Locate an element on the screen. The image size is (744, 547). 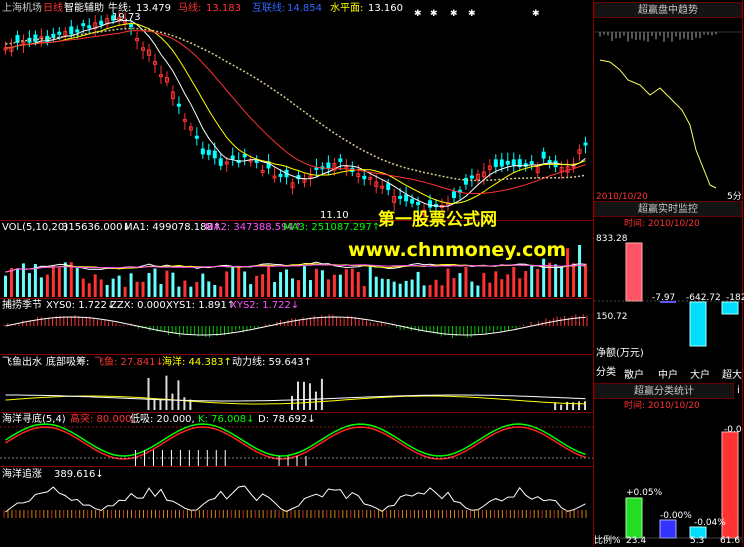
sep-vol-season is located at coordinates (296, 298).